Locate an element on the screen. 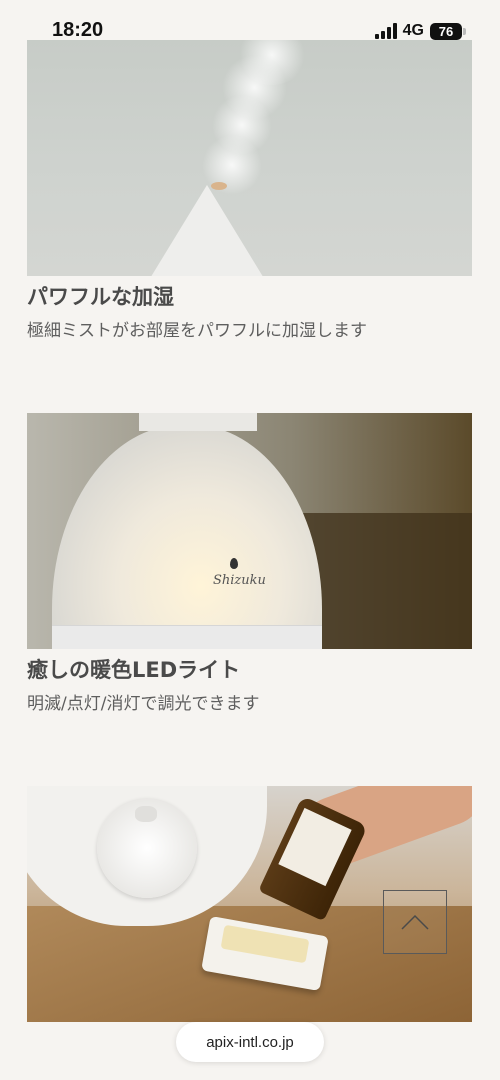 This screenshot has height=1080, width=500. battery-level: 76 is located at coordinates (446, 31).